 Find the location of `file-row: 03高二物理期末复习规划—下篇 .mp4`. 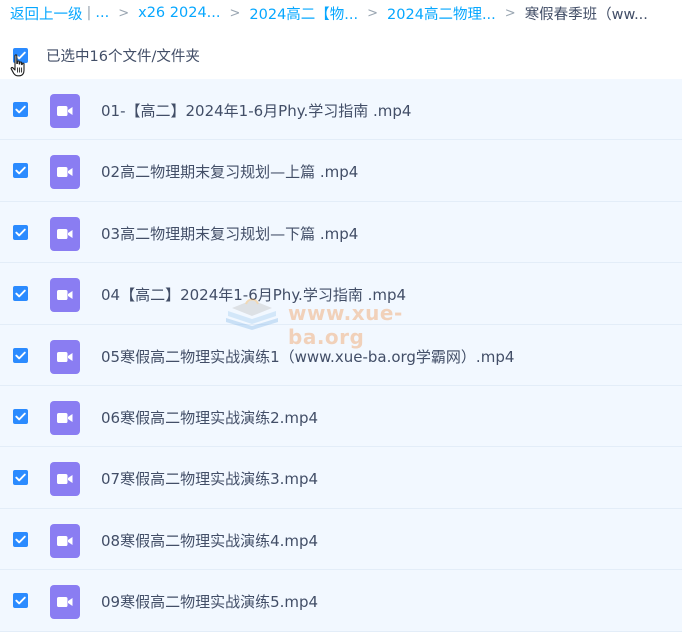

file-row: 03高二物理期末复习规划—下篇 .mp4 is located at coordinates (341, 232).